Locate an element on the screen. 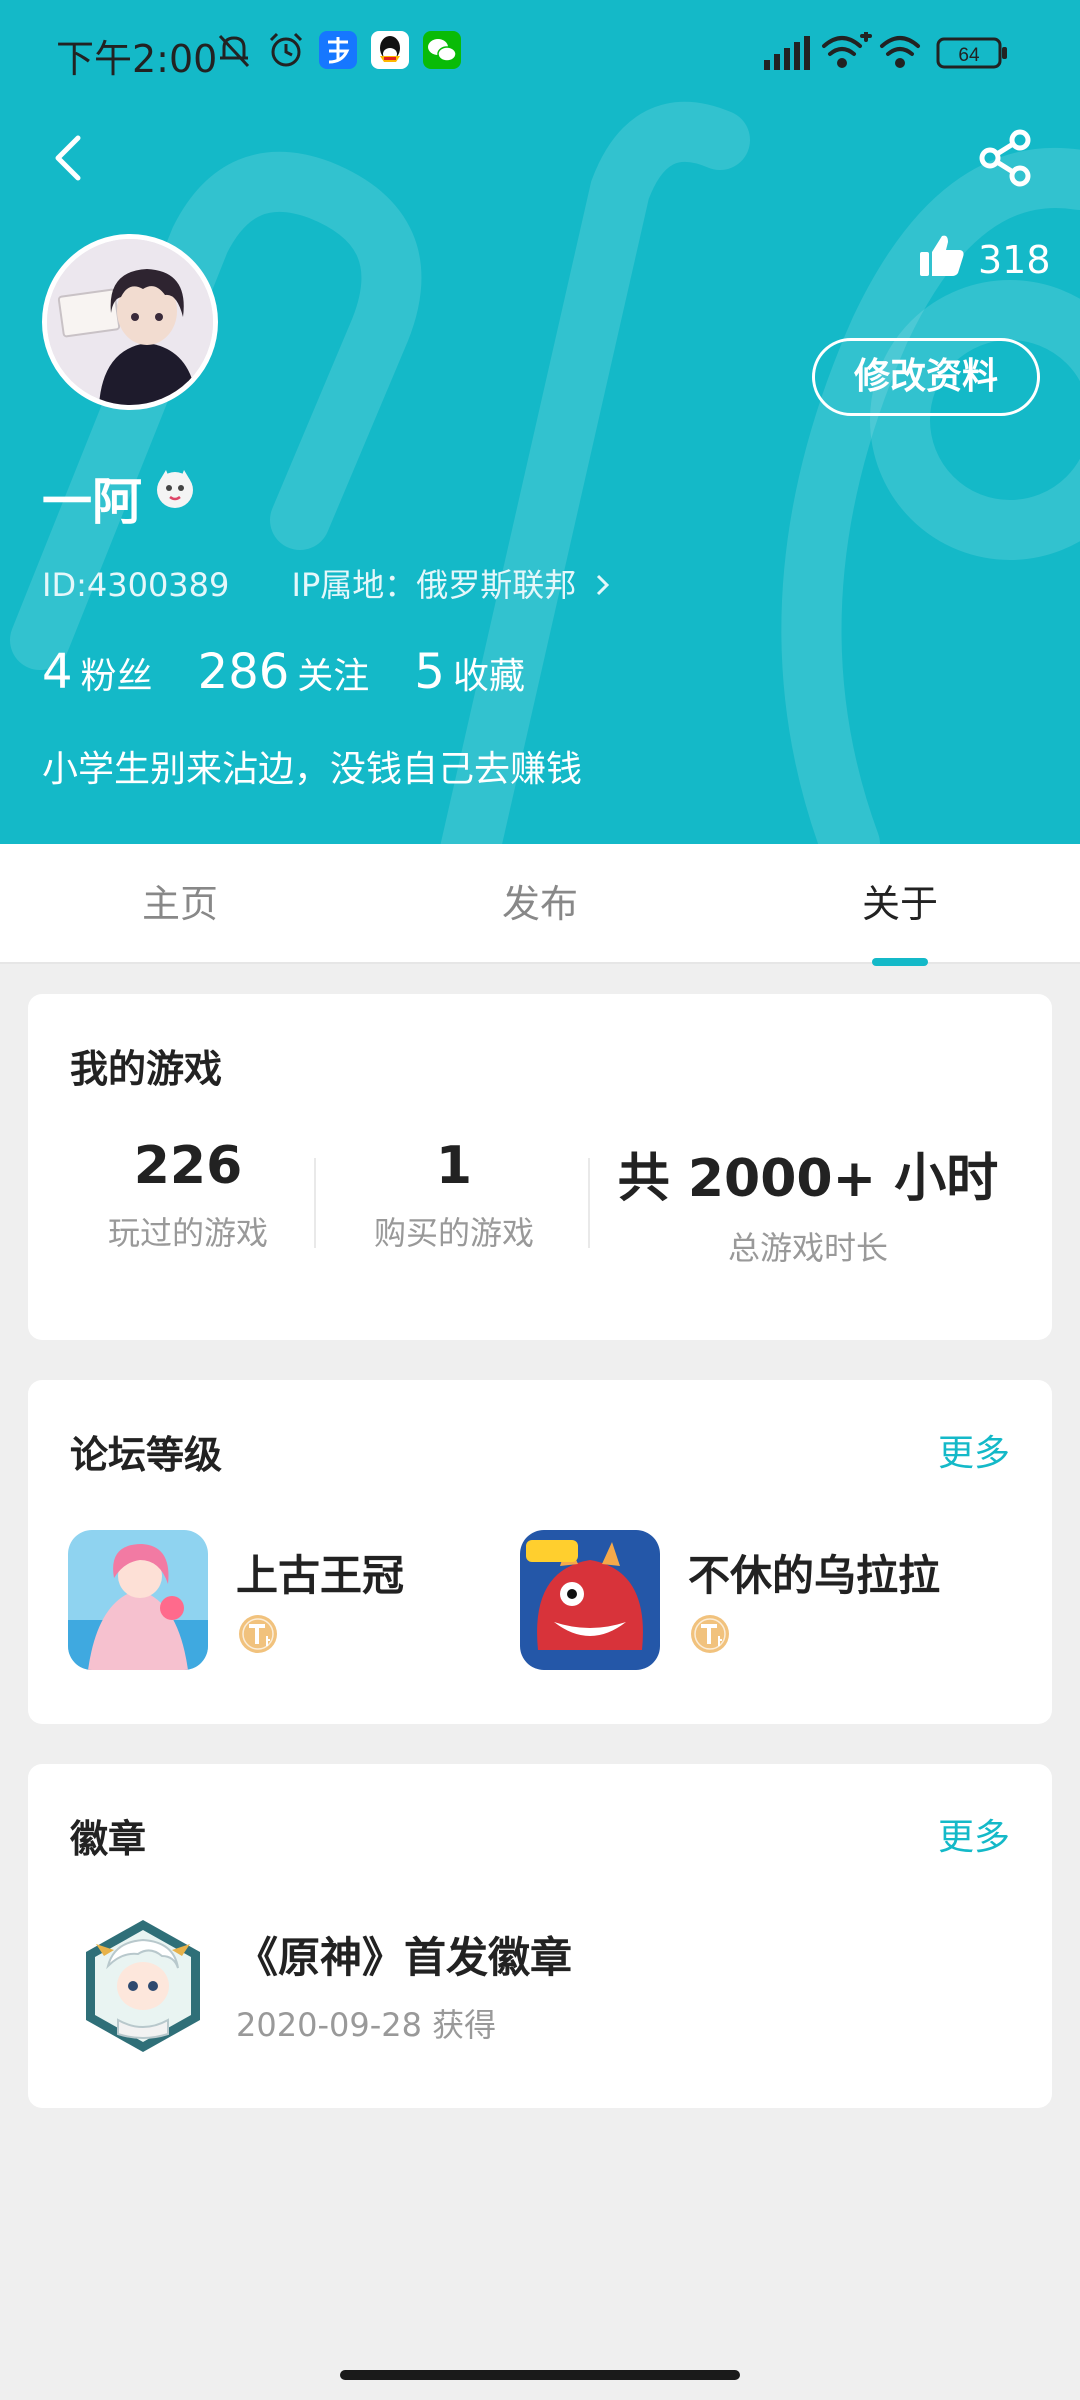 The height and width of the screenshot is (2400, 1080). avatar is located at coordinates (130, 322).